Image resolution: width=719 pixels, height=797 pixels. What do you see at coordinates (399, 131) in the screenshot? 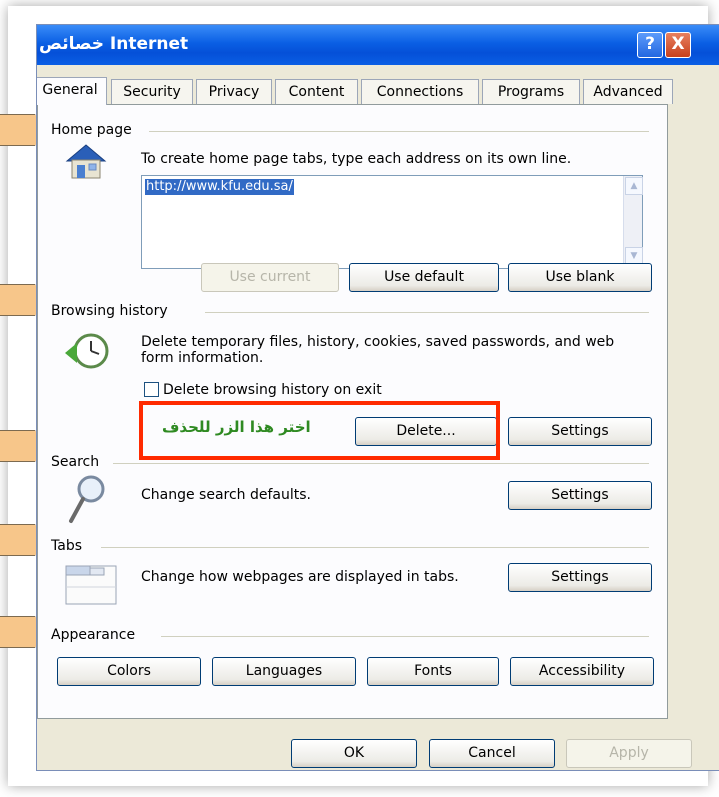
I see `home-page-divider` at bounding box center [399, 131].